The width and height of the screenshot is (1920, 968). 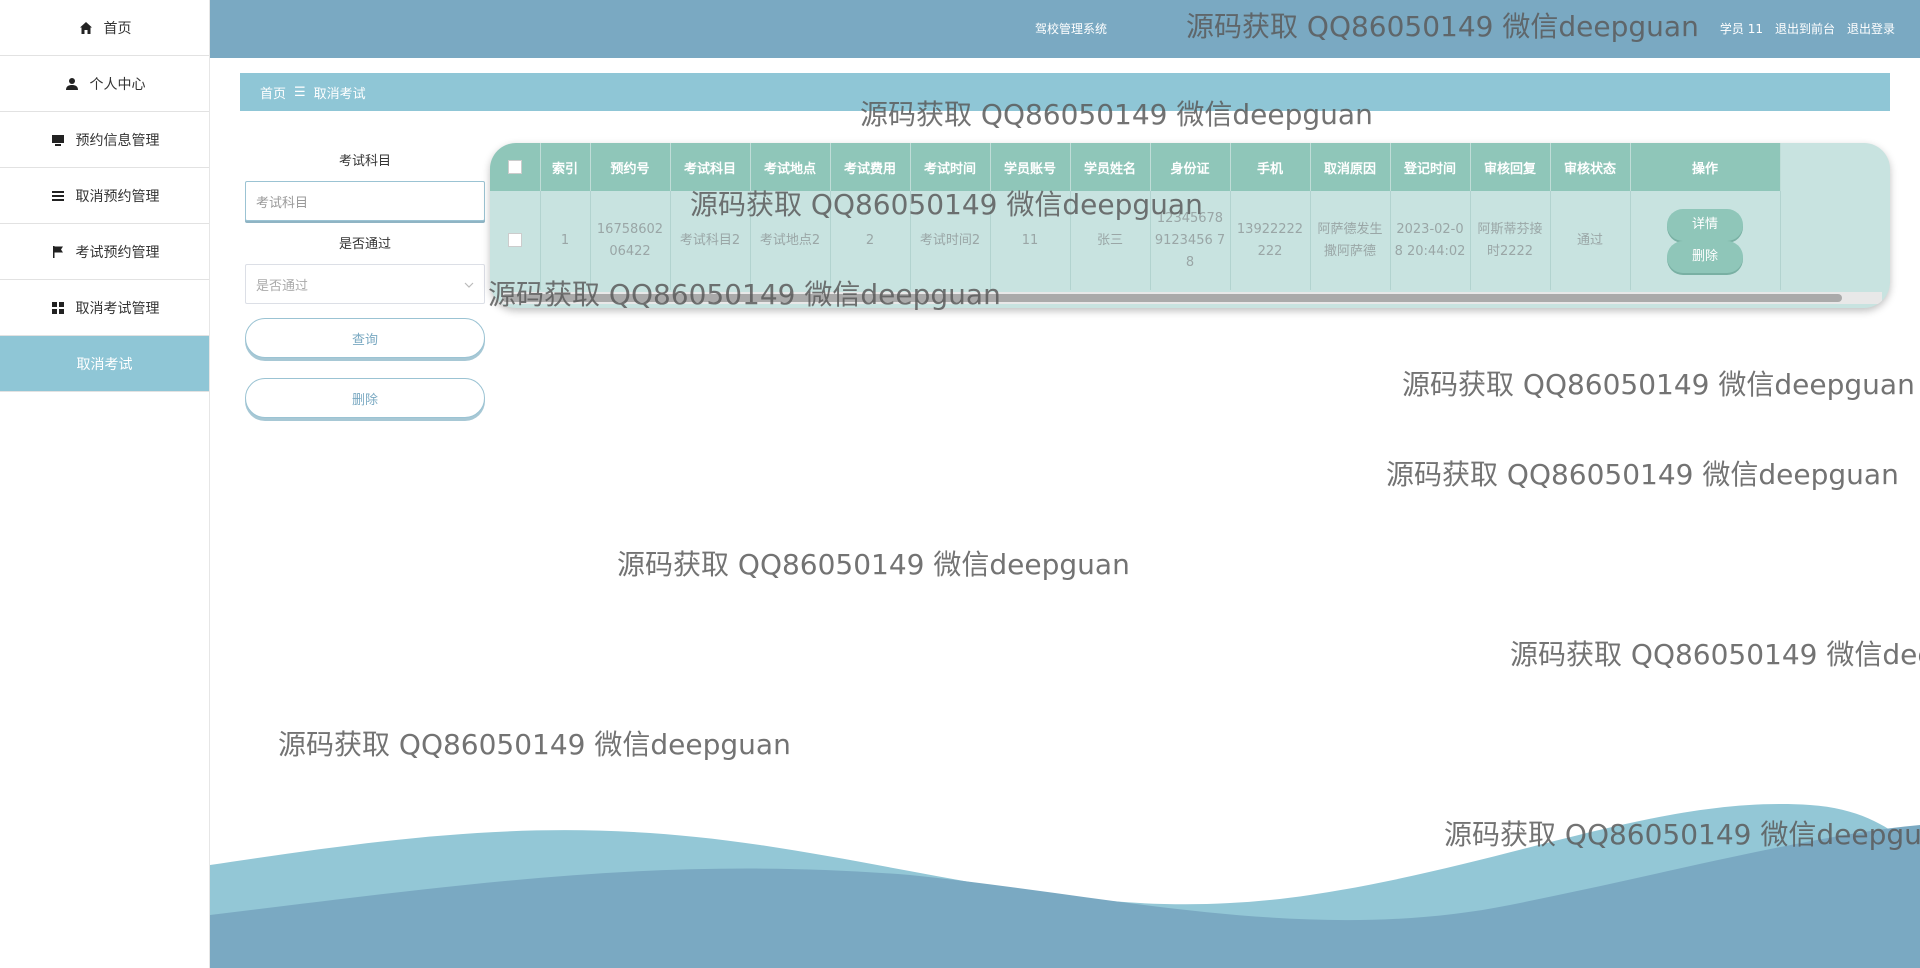 I want to click on sidebar: 首页 个人中心 预约信息管理 取消预约管理 考试预约管理 取消考试管理 取消考试, so click(x=105, y=484).